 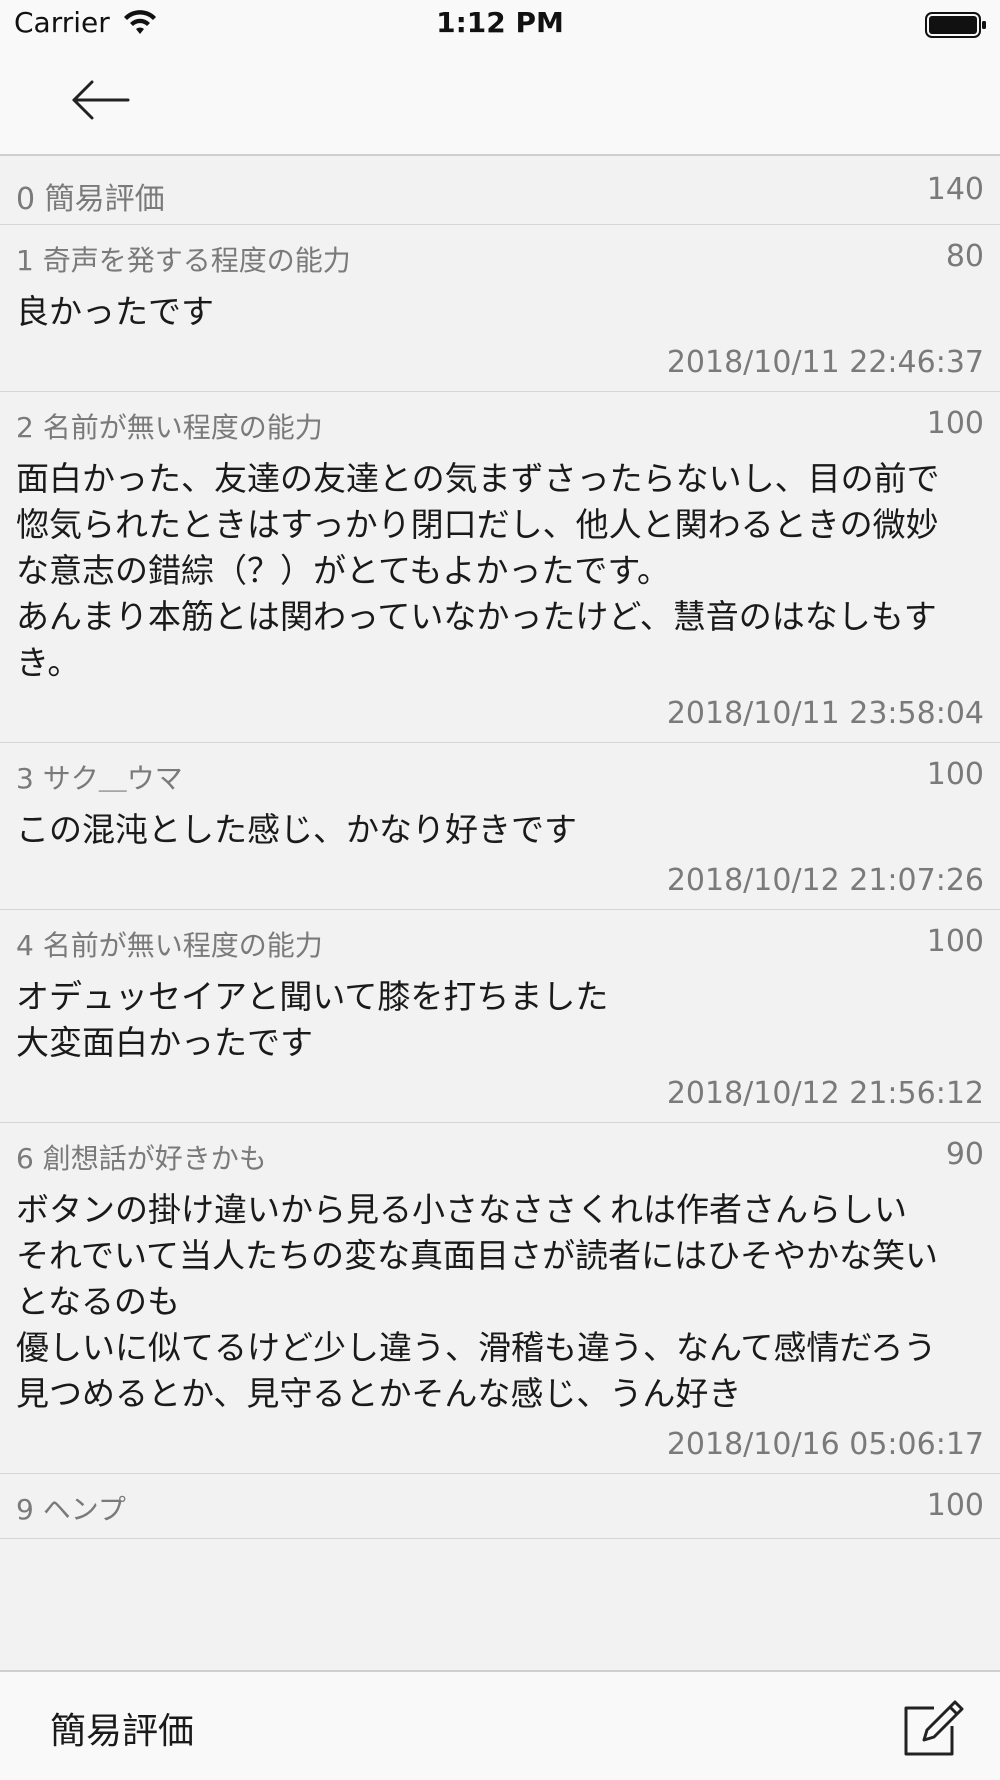 I want to click on review-index: 1, so click(x=25, y=260).